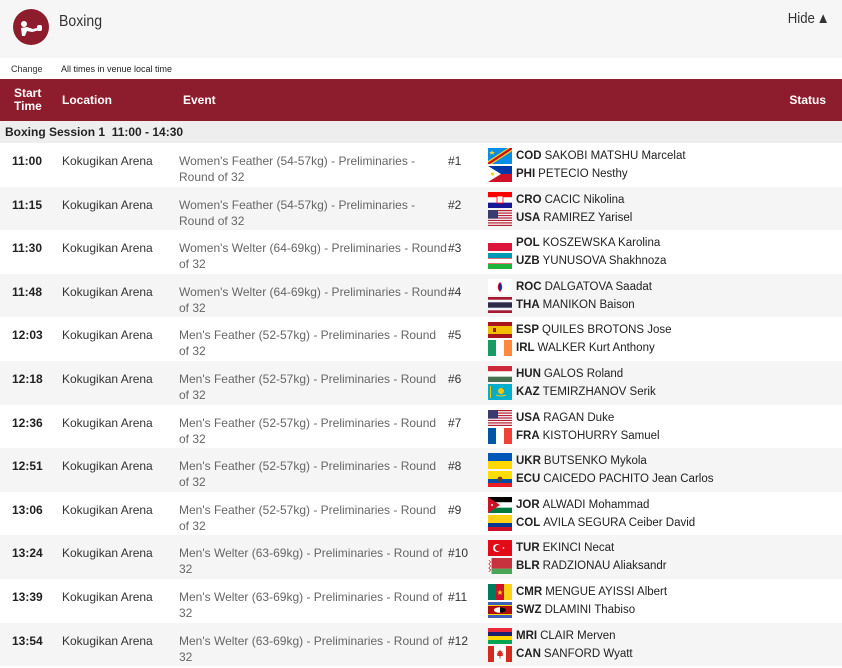 This screenshot has width=842, height=668. I want to click on mri-flag-icon, so click(500, 635).